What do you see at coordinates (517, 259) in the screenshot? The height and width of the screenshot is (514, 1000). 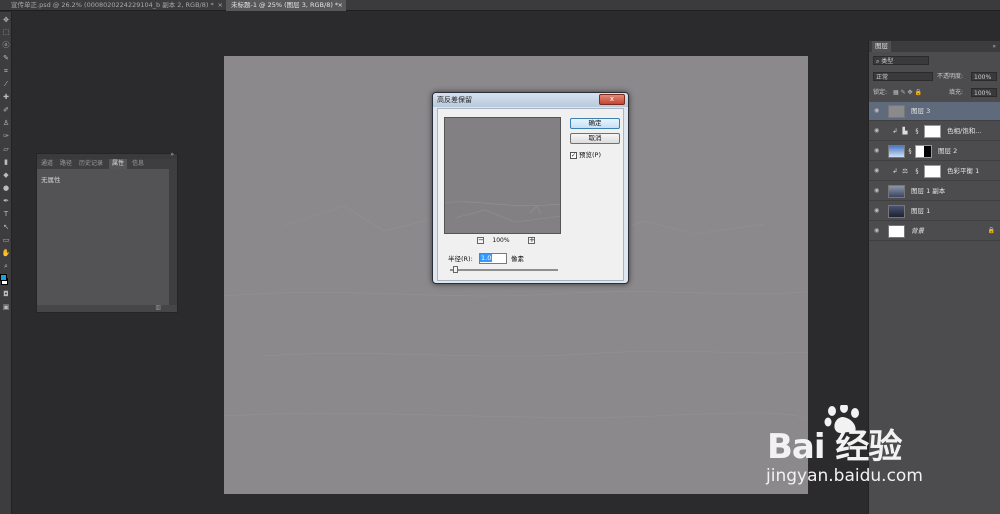 I see `radius-unit: 像素` at bounding box center [517, 259].